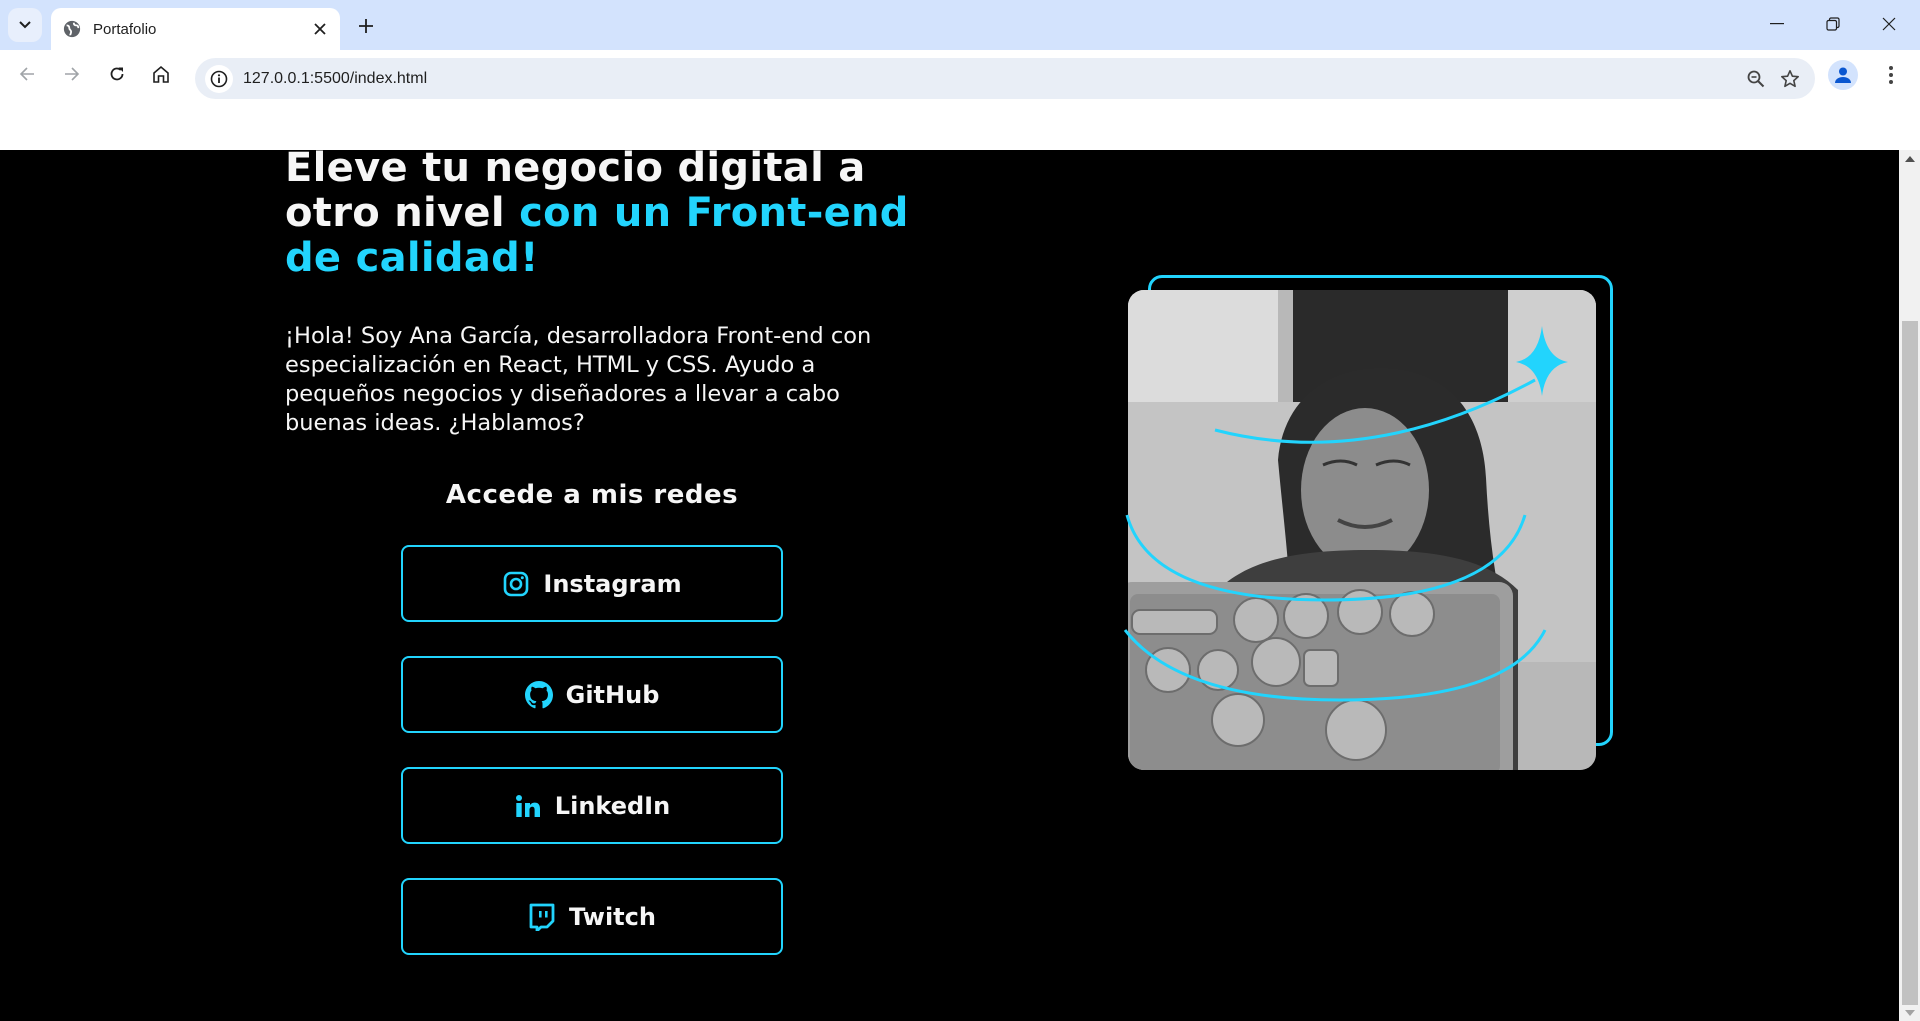  I want to click on chevron-down-icon, so click(25, 25).